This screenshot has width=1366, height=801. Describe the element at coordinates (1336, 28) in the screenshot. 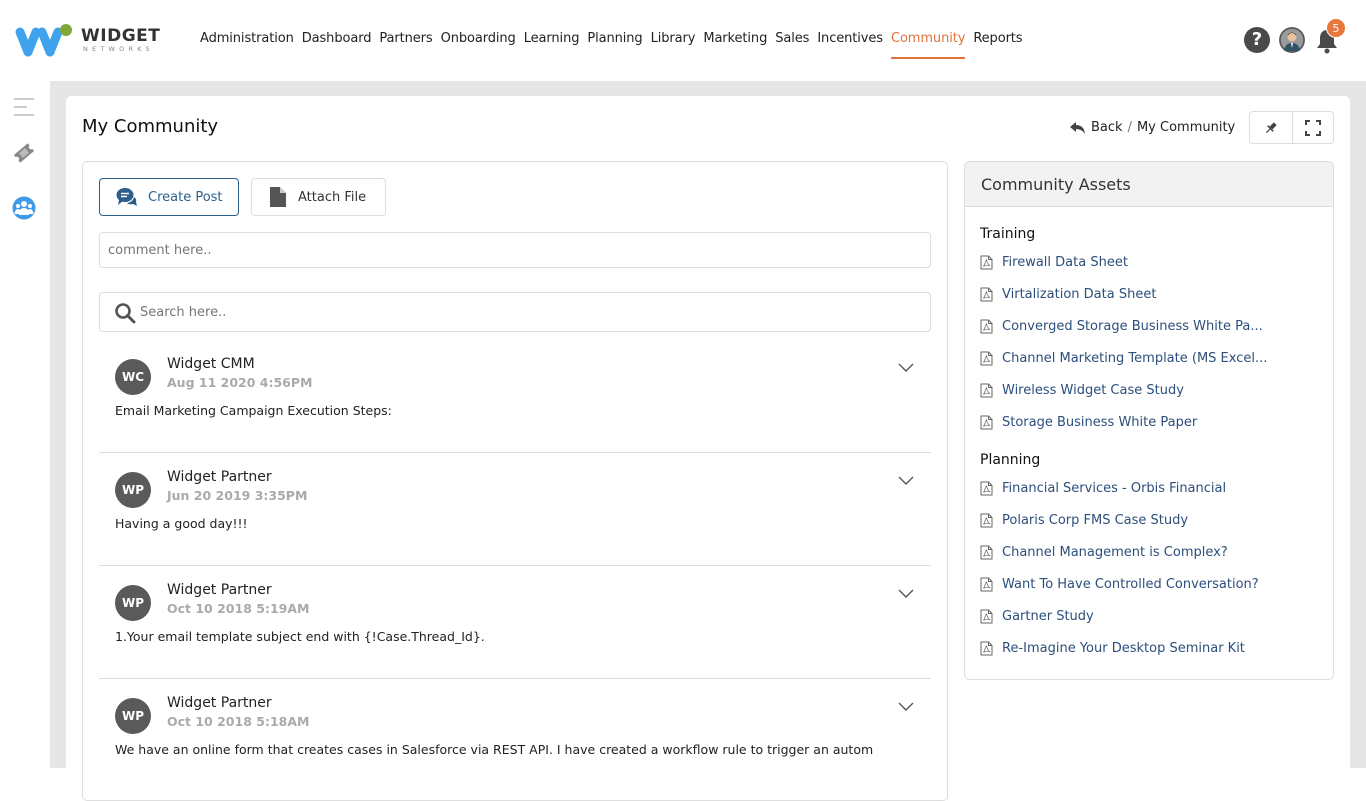

I see `notifications-count-badge: 5` at that location.